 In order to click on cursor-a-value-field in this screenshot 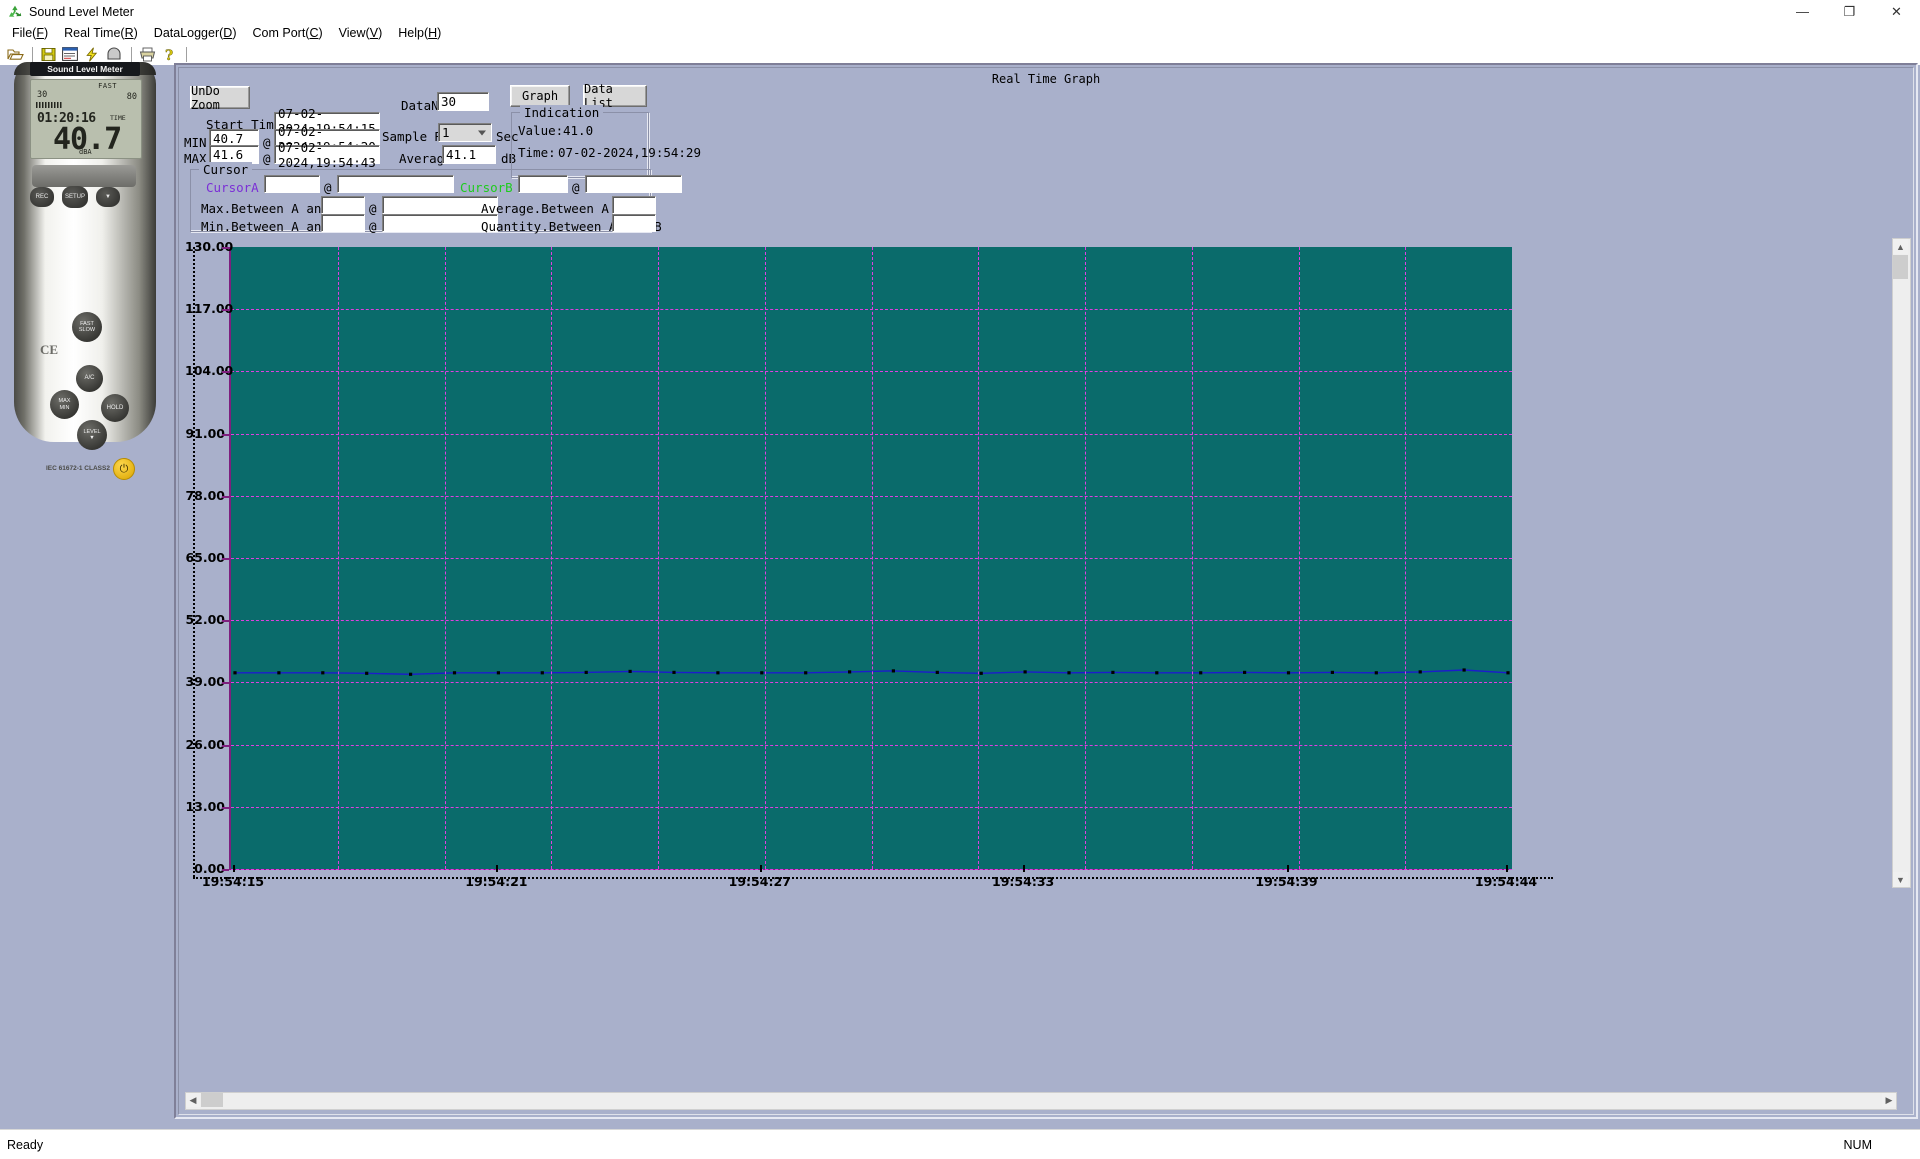, I will do `click(292, 184)`.